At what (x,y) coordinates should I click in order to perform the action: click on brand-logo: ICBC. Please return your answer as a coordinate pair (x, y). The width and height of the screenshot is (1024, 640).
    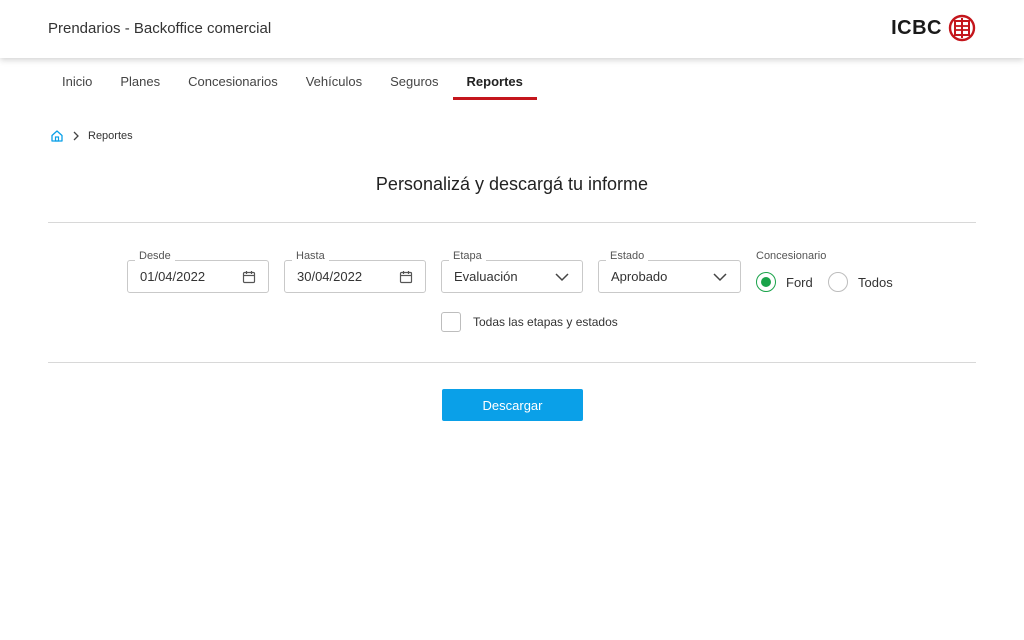
    Looking at the image, I should click on (933, 28).